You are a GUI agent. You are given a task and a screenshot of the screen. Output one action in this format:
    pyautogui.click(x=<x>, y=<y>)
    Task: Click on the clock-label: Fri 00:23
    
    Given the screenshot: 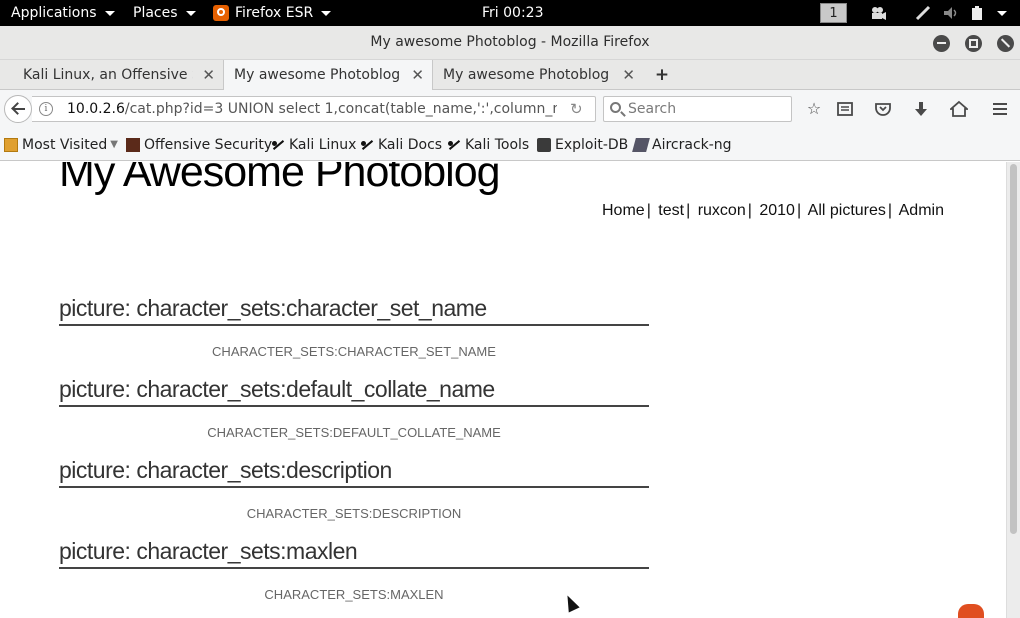 What is the action you would take?
    pyautogui.click(x=513, y=13)
    